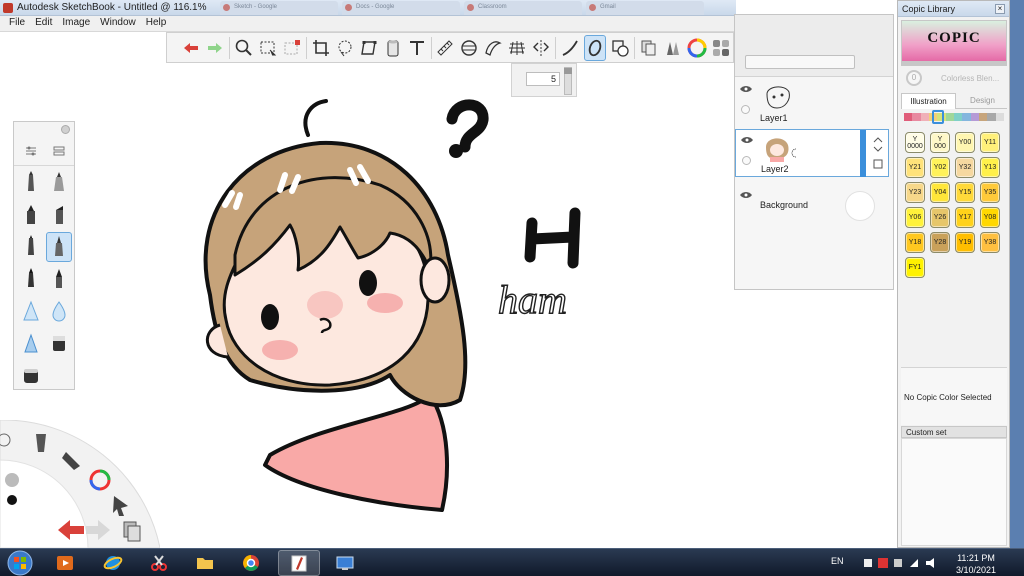  What do you see at coordinates (915, 167) in the screenshot?
I see `copic-swatch: Y21` at bounding box center [915, 167].